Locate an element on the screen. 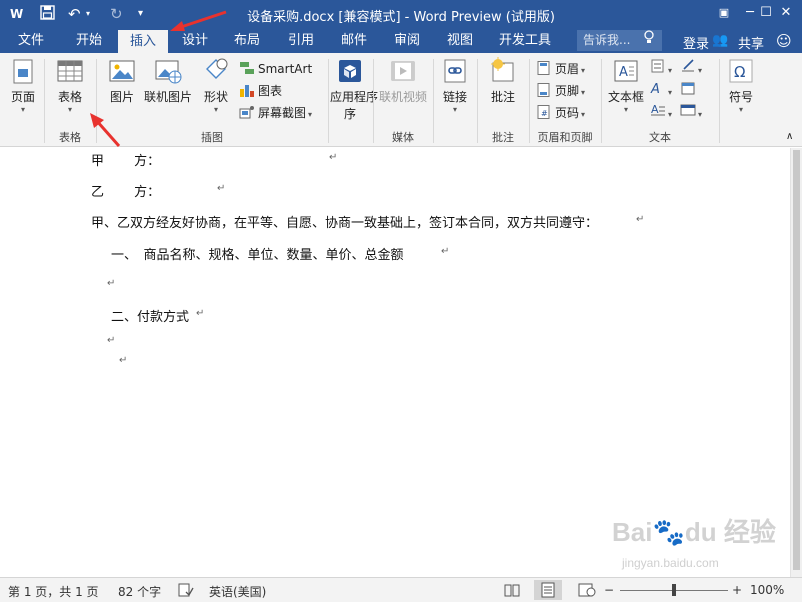 The width and height of the screenshot is (802, 602). textbox-button: A 文本框 ▾ is located at coordinates (626, 86).